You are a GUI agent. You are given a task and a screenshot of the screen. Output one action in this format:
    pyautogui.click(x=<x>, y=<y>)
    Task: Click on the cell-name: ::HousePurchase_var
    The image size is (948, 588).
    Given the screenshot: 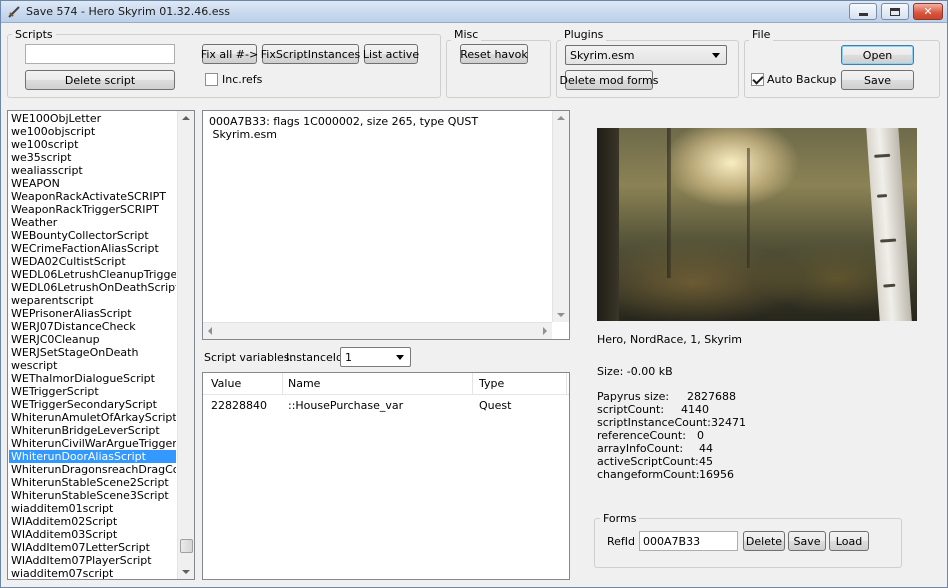 What is the action you would take?
    pyautogui.click(x=346, y=405)
    